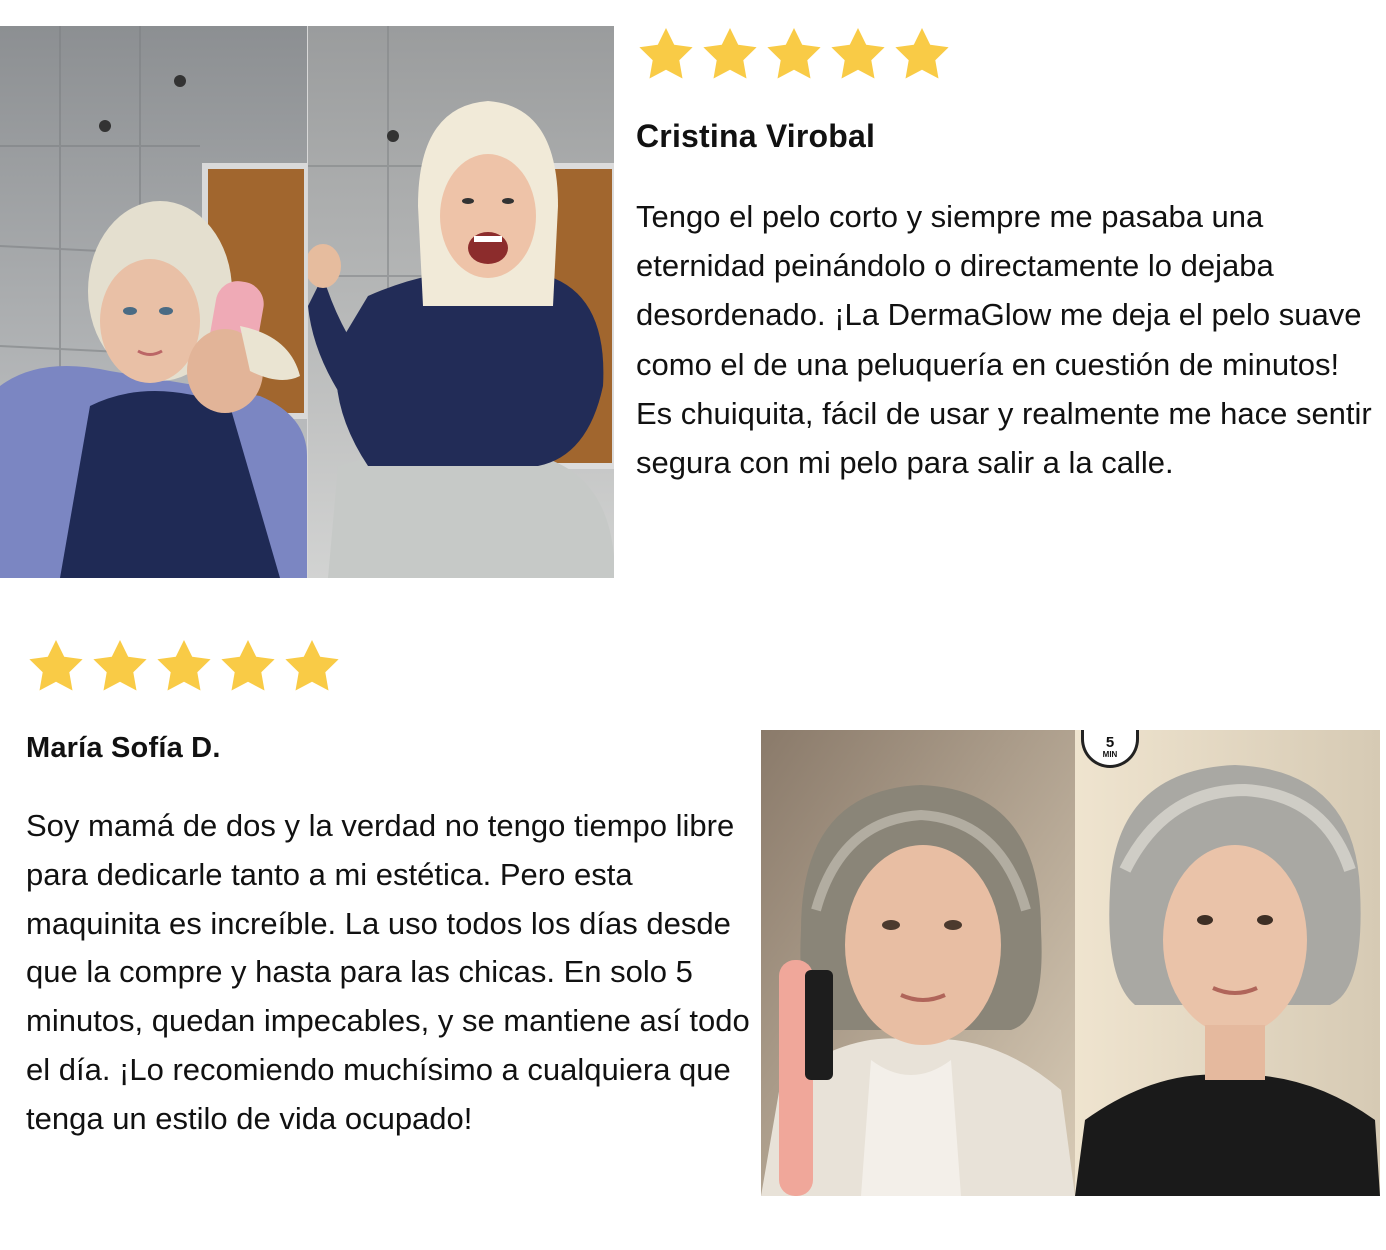 The height and width of the screenshot is (1250, 1386). I want to click on review-2-before-photo, so click(918, 963).